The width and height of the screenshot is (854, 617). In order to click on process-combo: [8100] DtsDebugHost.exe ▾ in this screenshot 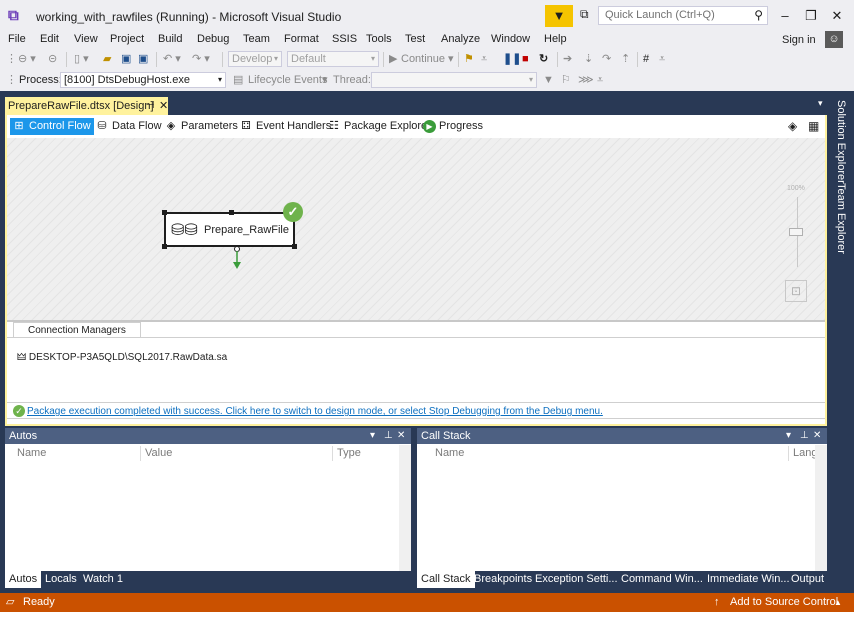, I will do `click(143, 80)`.